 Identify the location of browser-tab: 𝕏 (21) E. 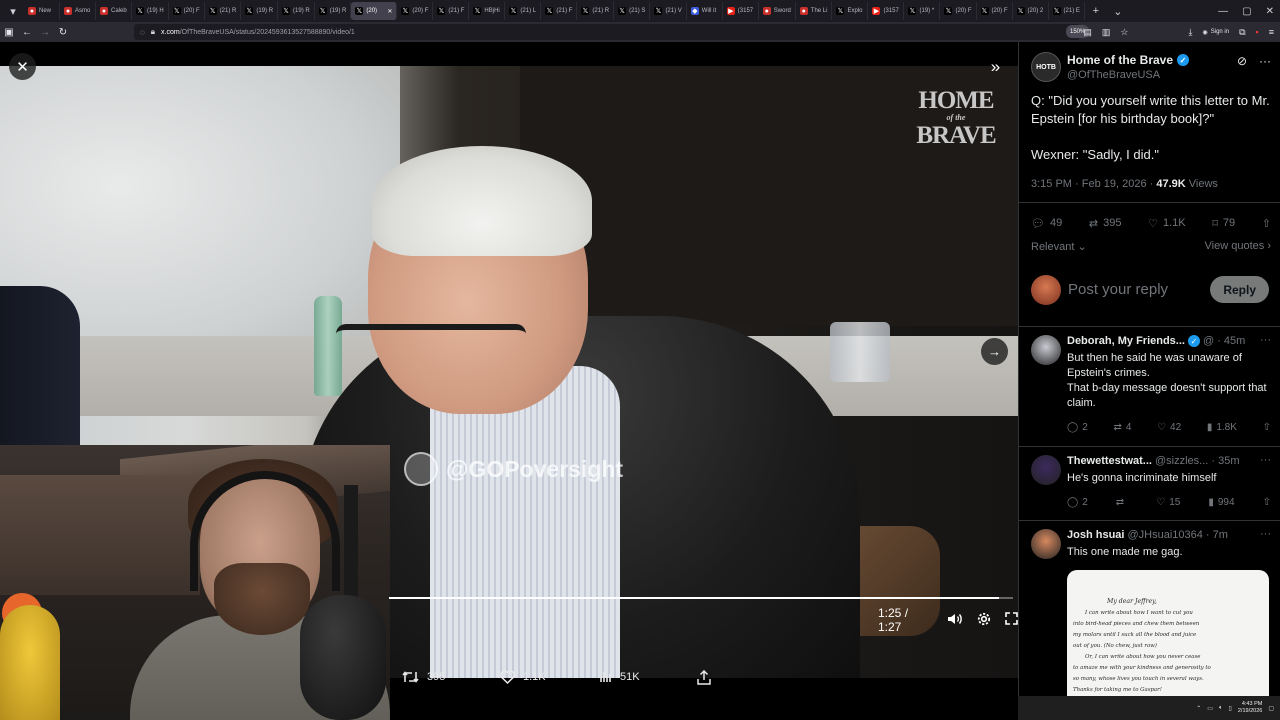
(1067, 11).